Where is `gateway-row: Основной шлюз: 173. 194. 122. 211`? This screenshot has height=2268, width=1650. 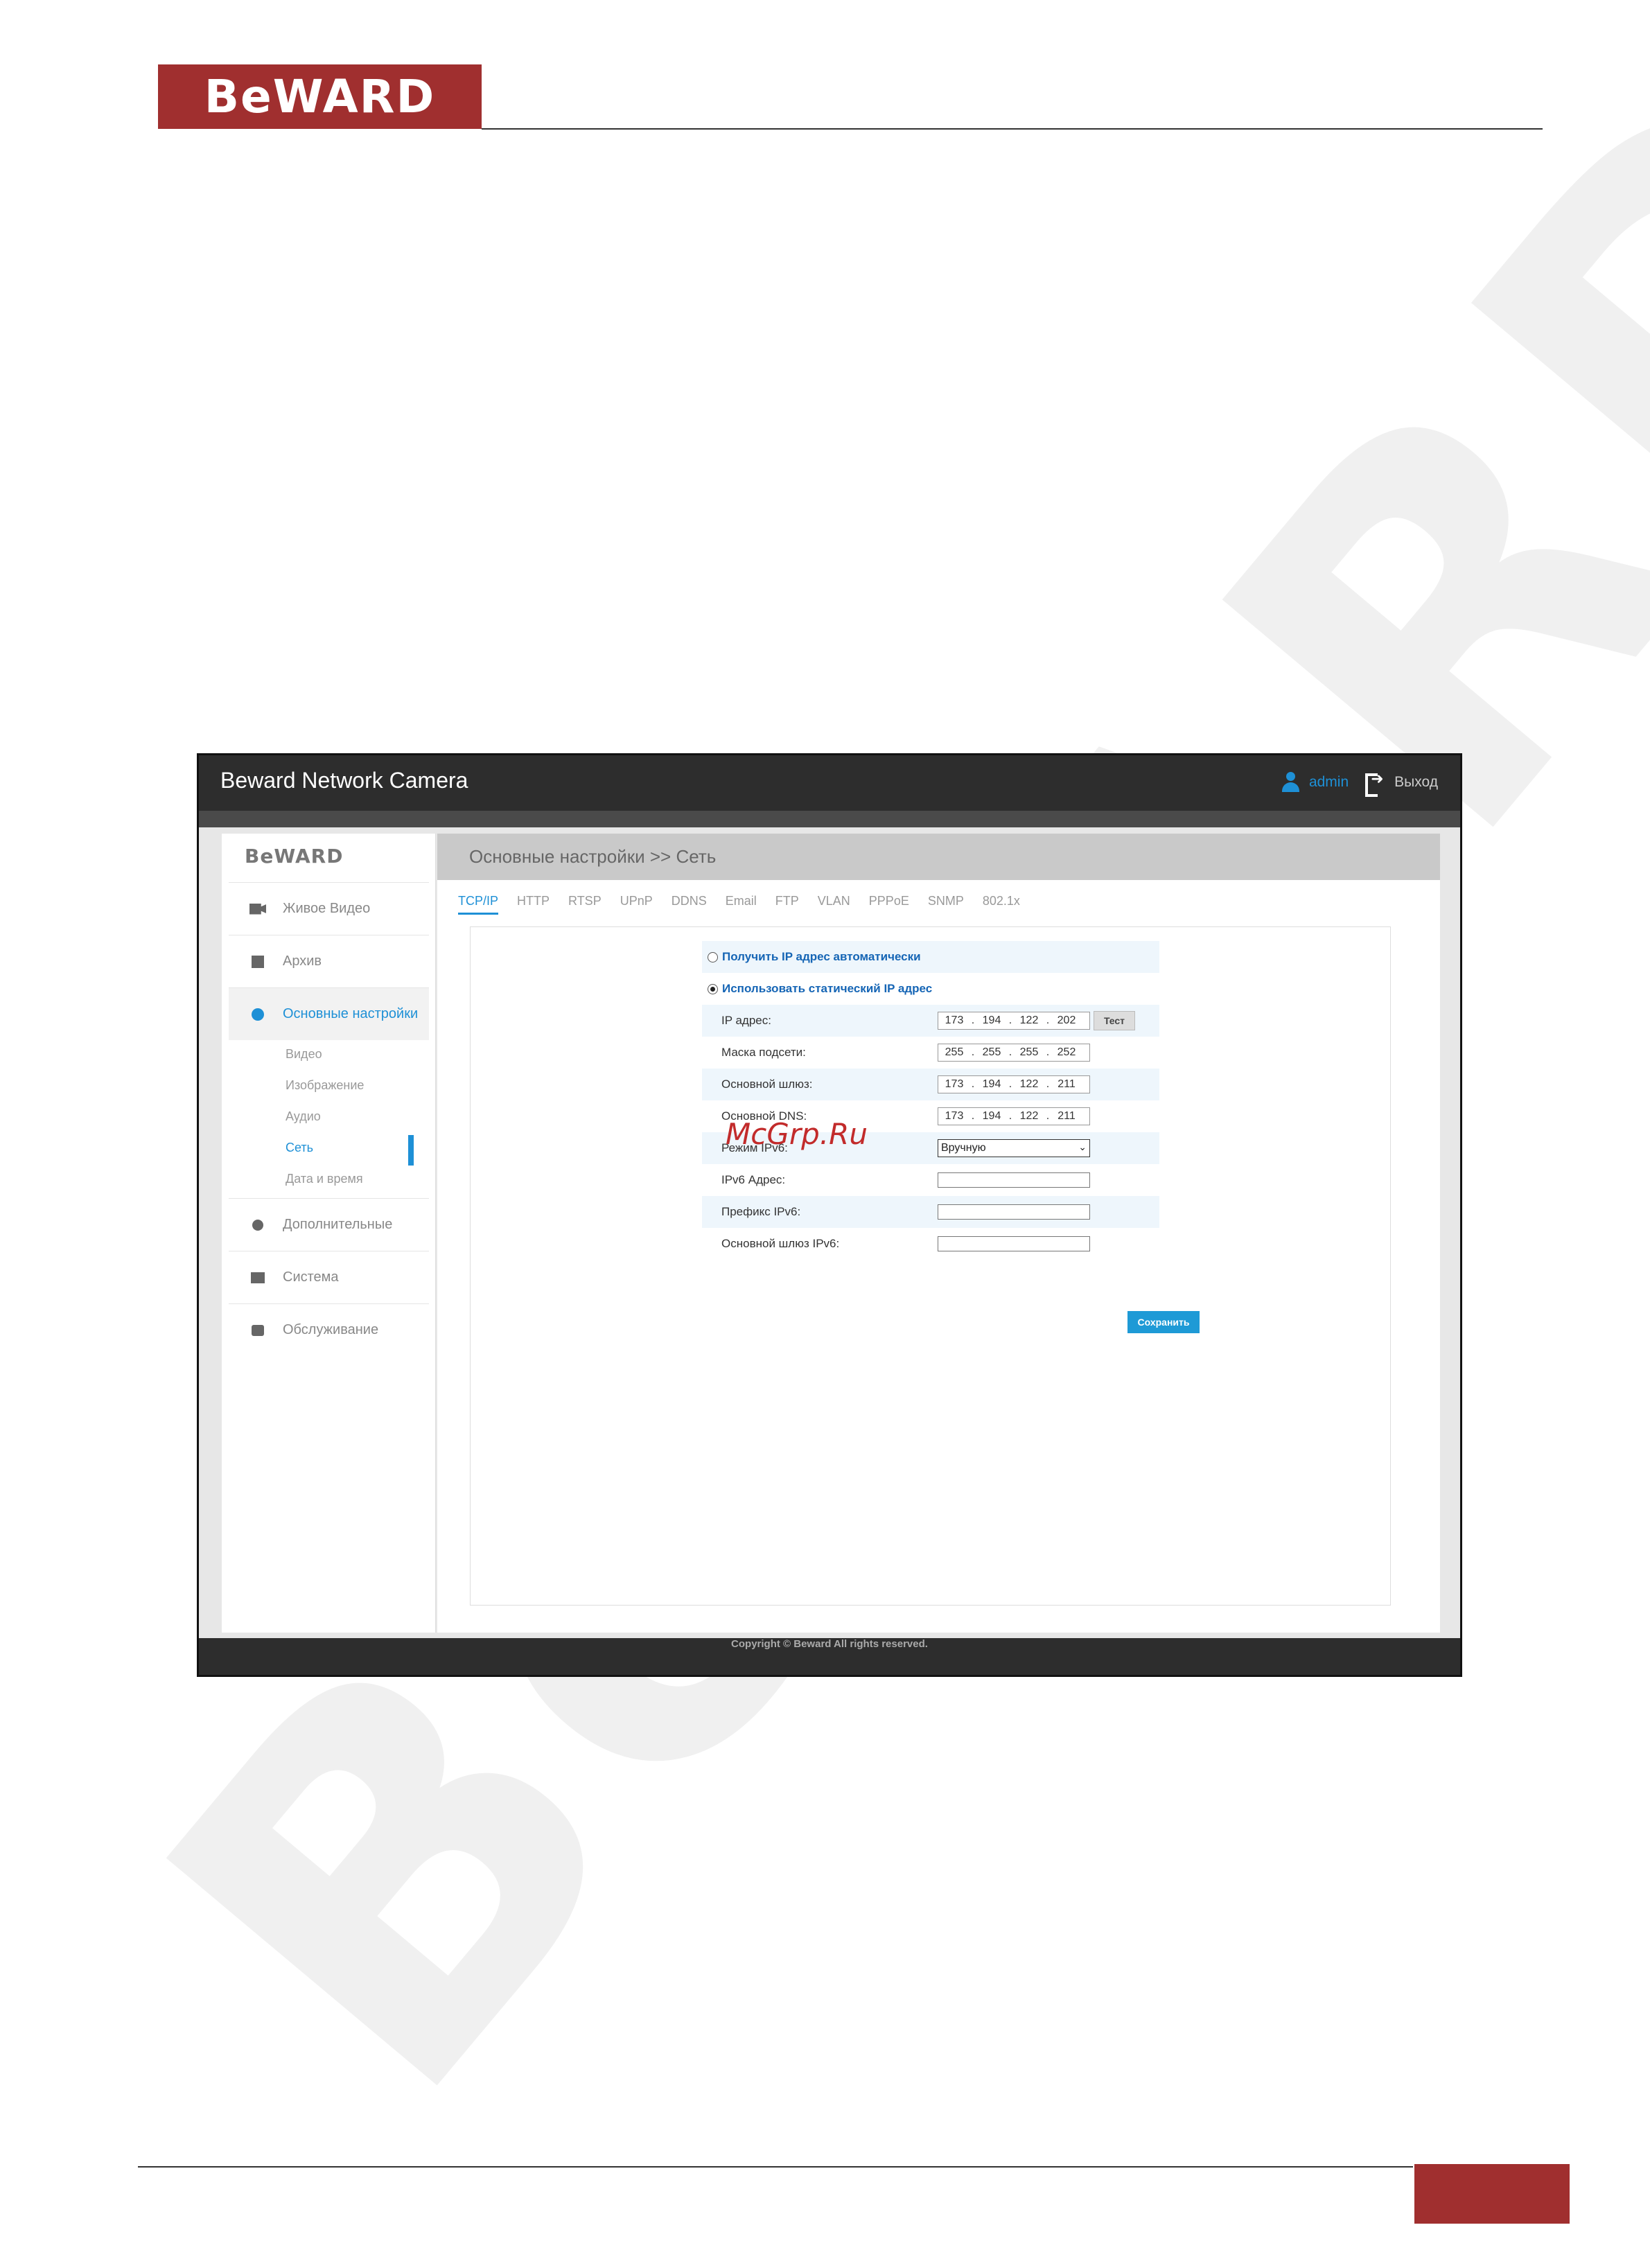
gateway-row: Основной шлюз: 173. 194. 122. 211 is located at coordinates (930, 1084).